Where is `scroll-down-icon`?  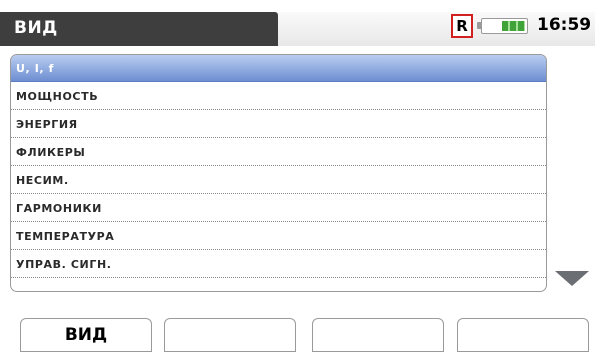 scroll-down-icon is located at coordinates (572, 278).